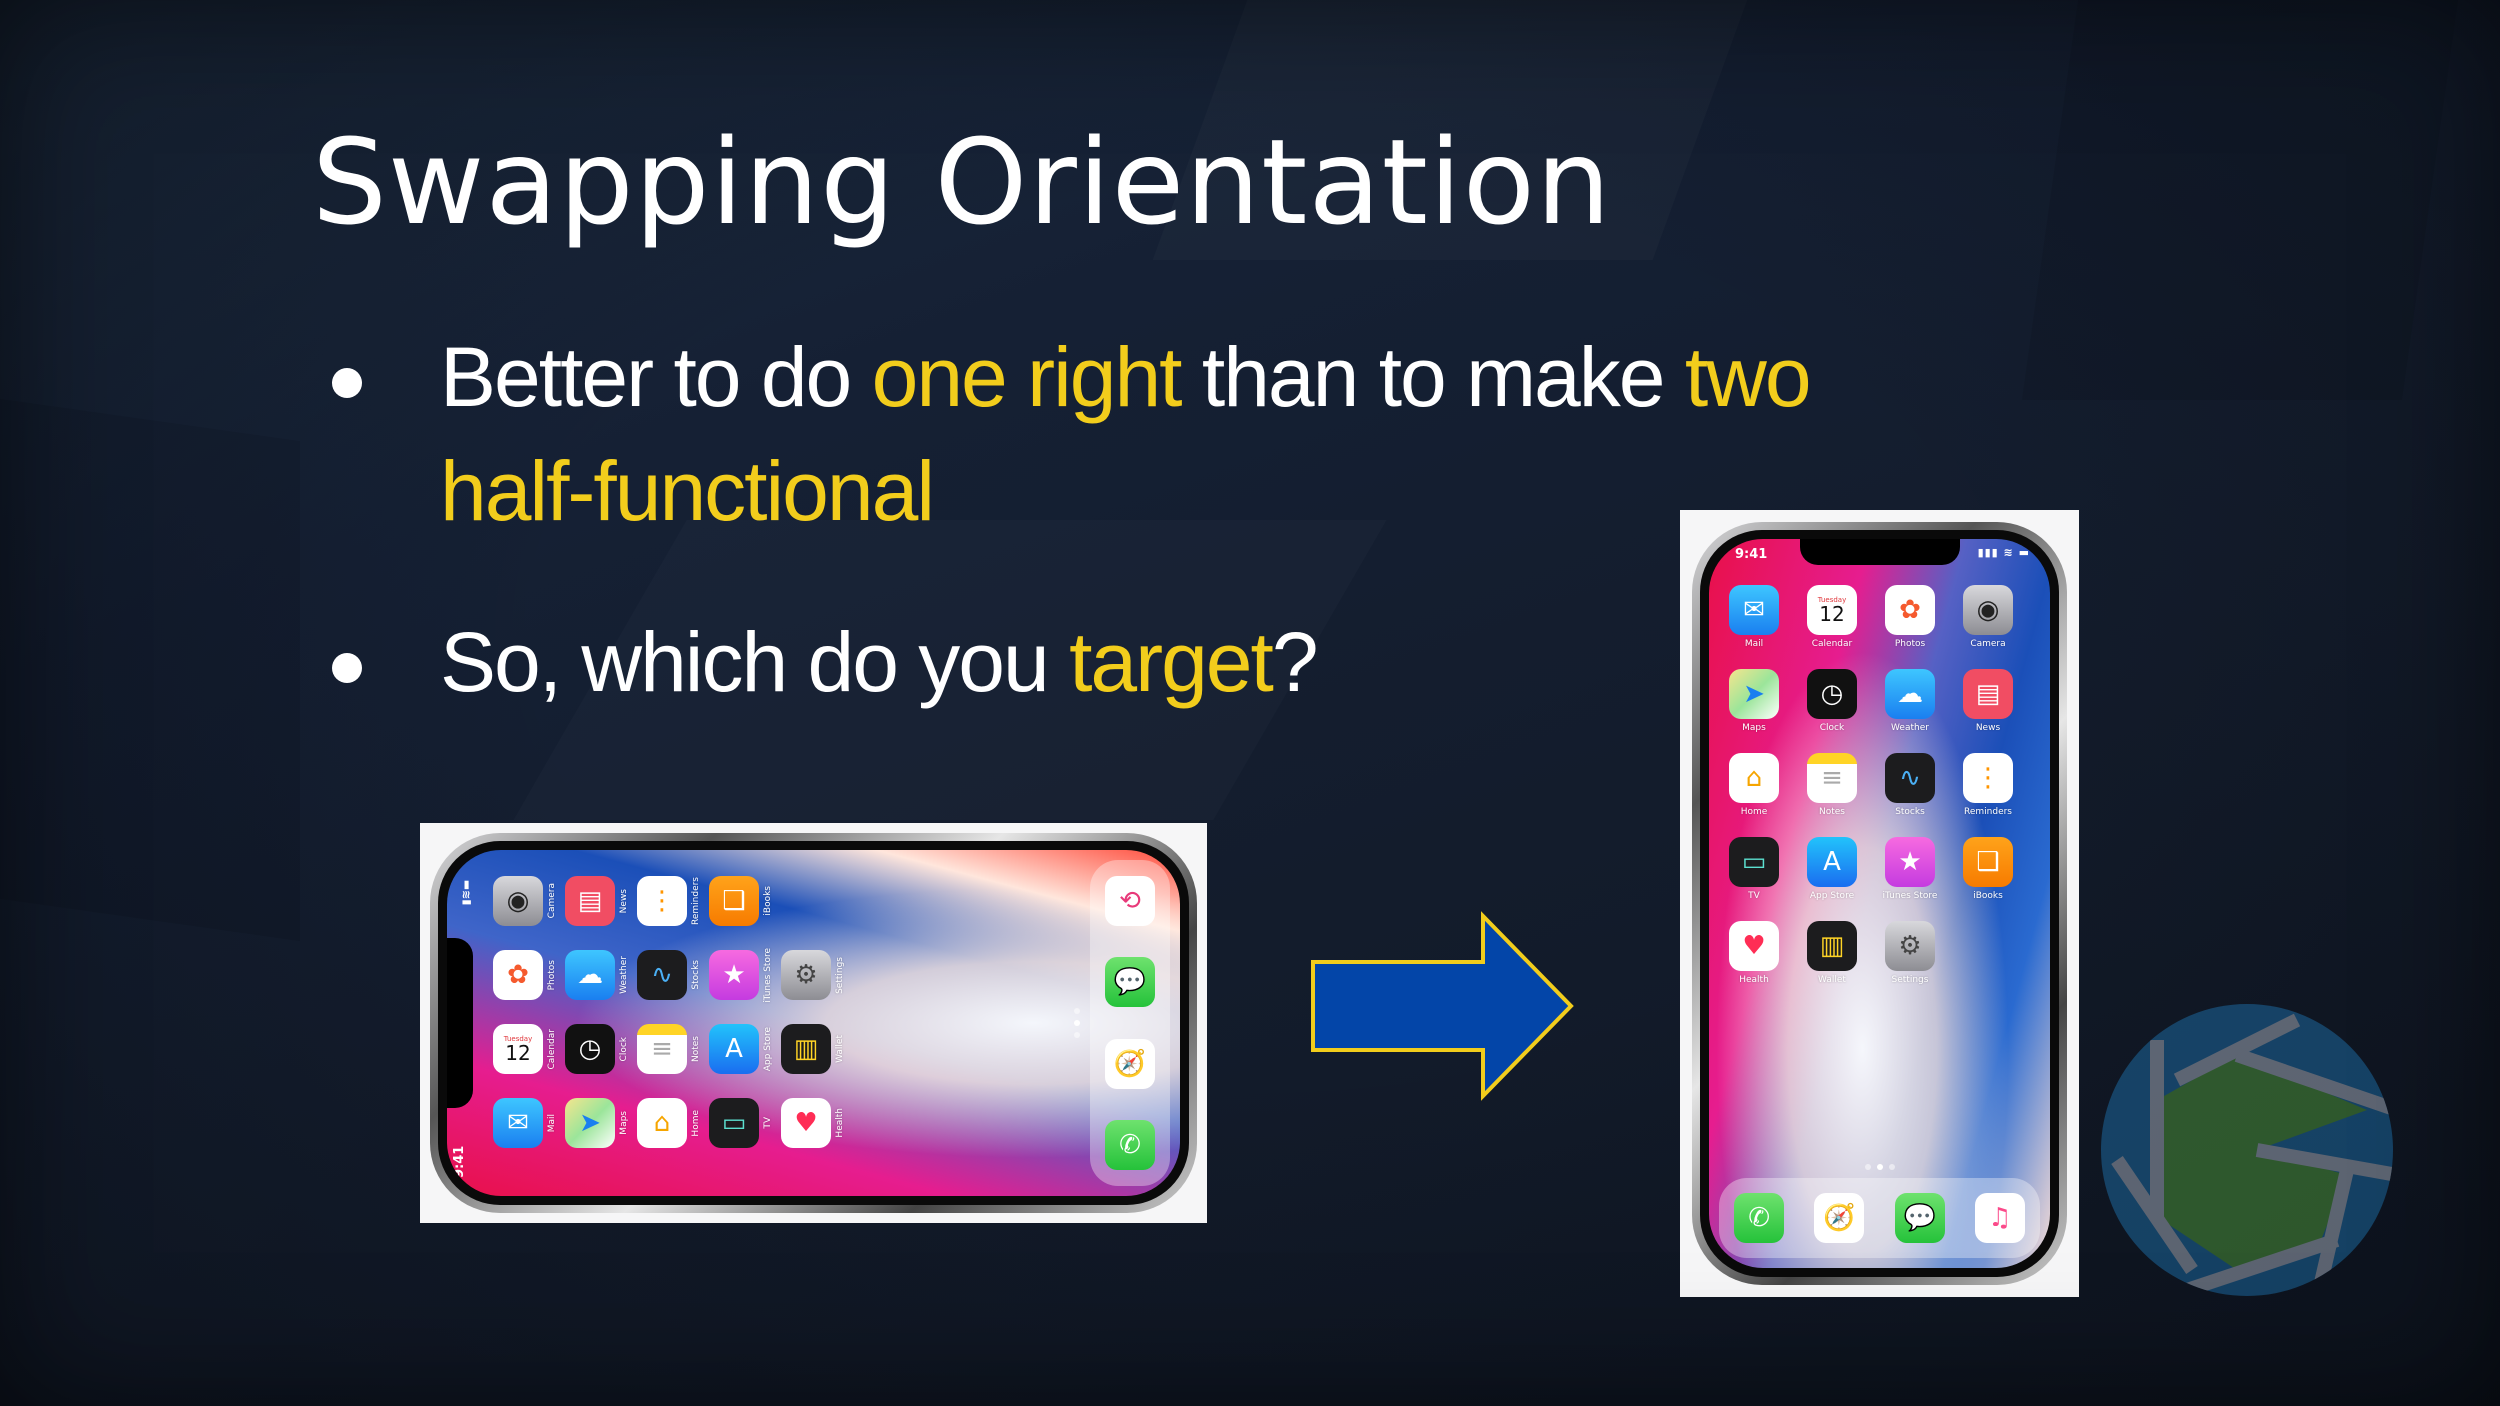 This screenshot has height=1406, width=2500. Describe the element at coordinates (1988, 778) in the screenshot. I see `reminders-icon: ⋮` at that location.